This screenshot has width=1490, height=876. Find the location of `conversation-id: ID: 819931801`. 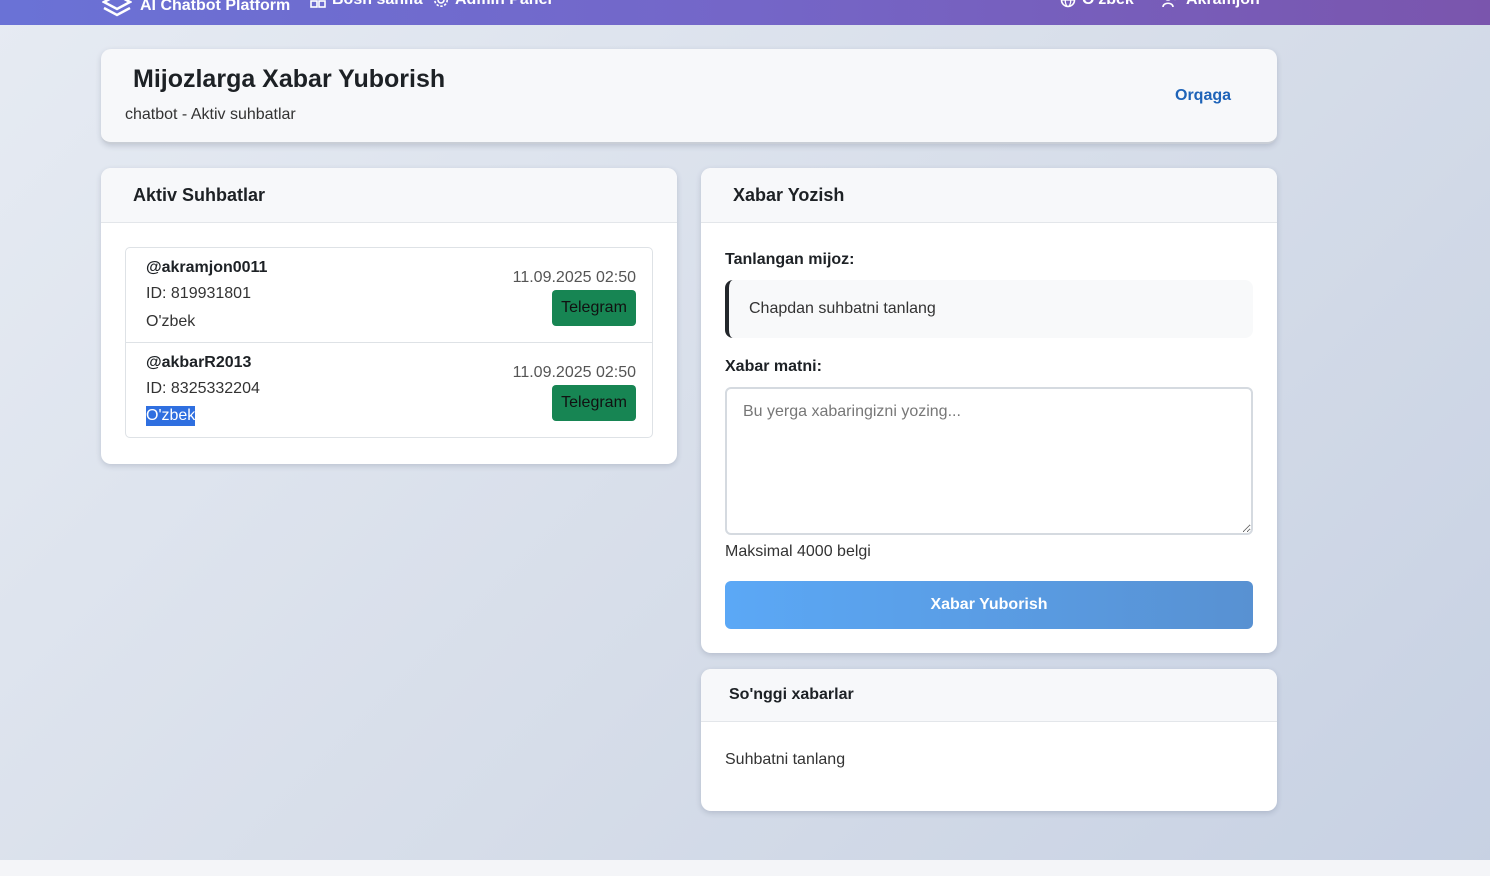

conversation-id: ID: 819931801 is located at coordinates (198, 293).